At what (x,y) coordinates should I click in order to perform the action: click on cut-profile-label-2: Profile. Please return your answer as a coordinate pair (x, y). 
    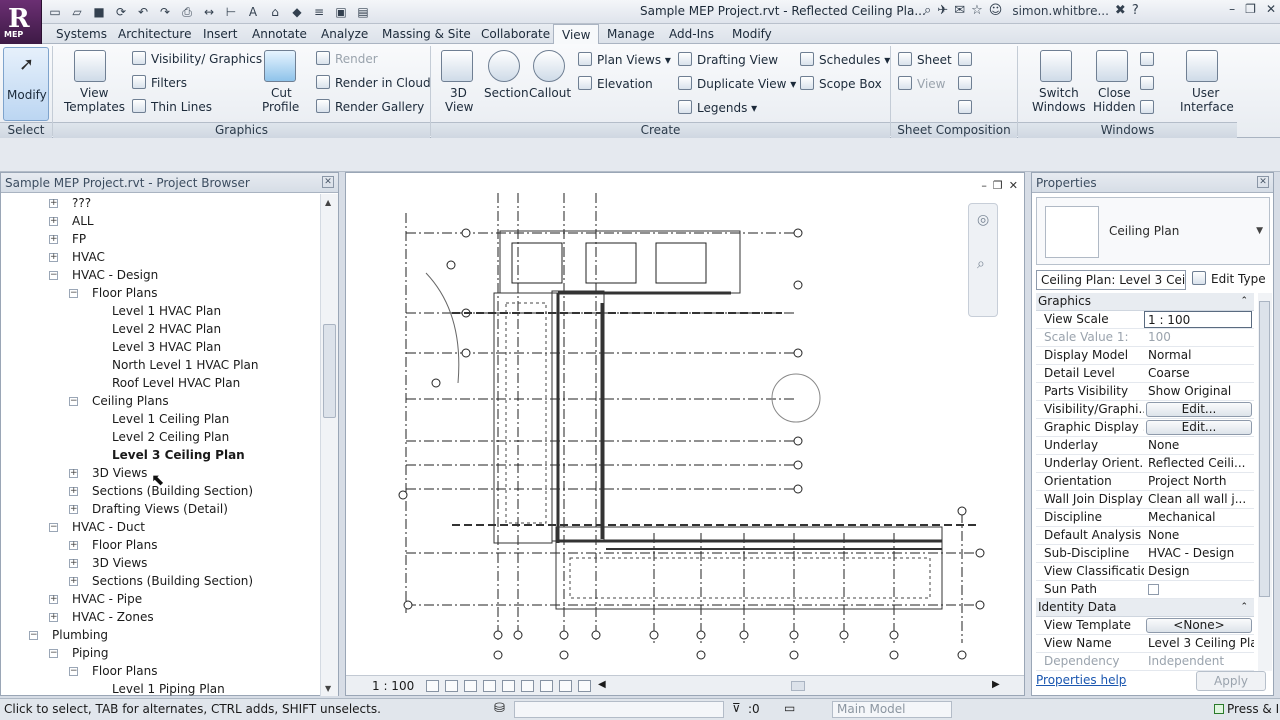
    Looking at the image, I should click on (280, 107).